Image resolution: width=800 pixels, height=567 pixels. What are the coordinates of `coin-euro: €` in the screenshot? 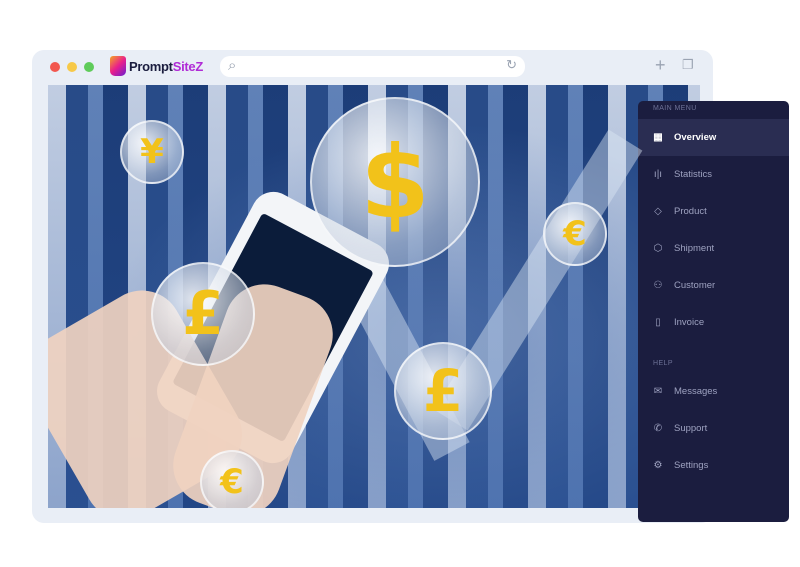 It's located at (575, 234).